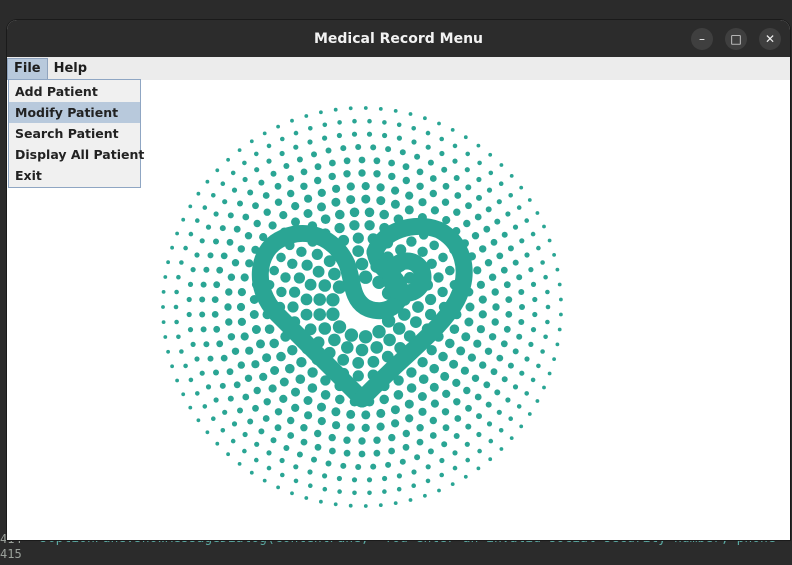 This screenshot has height=565, width=792. I want to click on menu-item-modify-patient: Modify Patient, so click(74, 112).